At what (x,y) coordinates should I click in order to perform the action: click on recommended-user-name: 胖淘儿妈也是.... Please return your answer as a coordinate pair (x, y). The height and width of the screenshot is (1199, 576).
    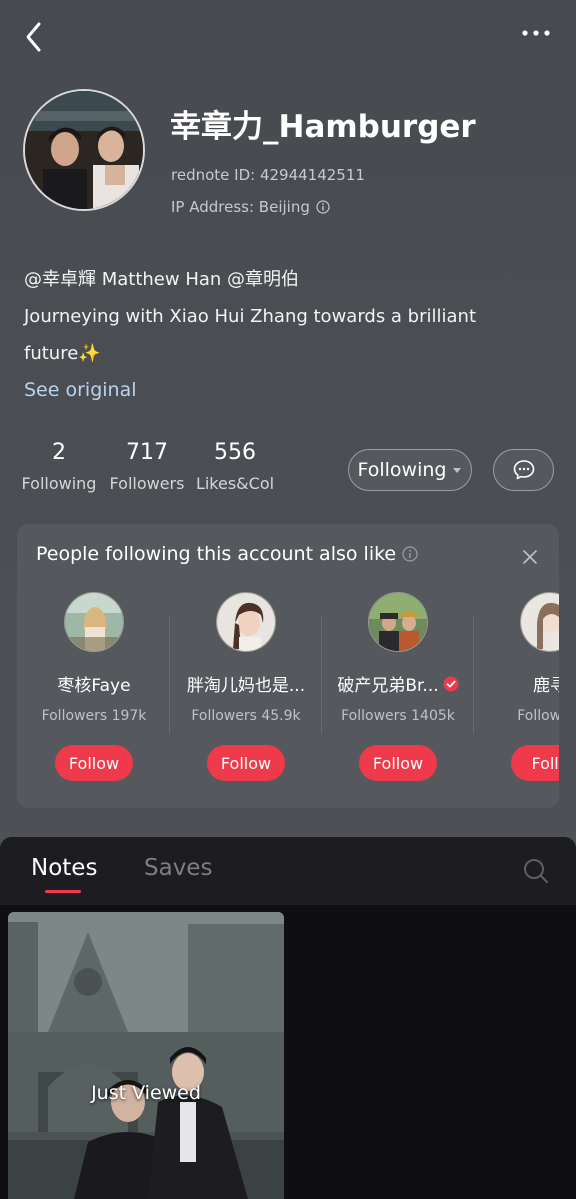
    Looking at the image, I should click on (246, 683).